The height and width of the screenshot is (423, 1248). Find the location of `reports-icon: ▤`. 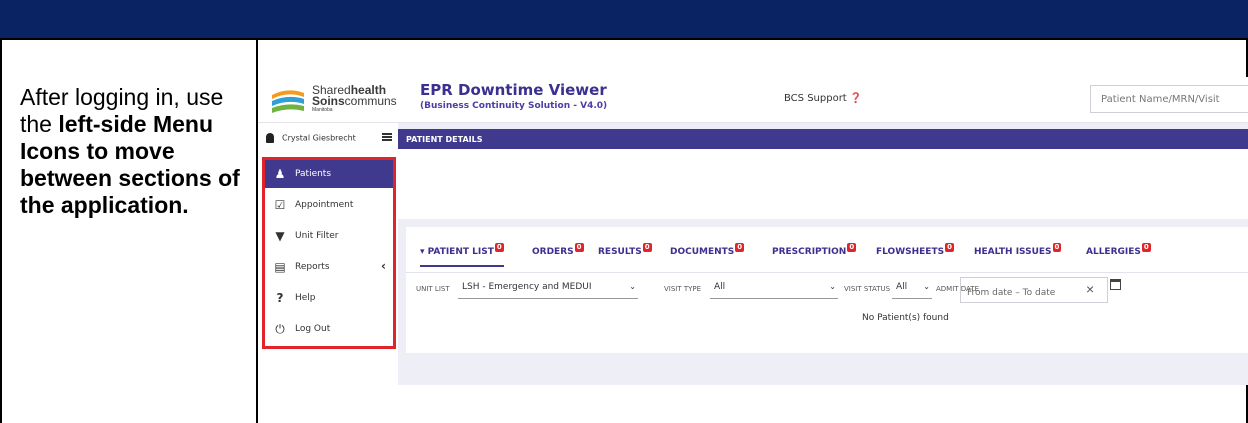

reports-icon: ▤ is located at coordinates (280, 267).